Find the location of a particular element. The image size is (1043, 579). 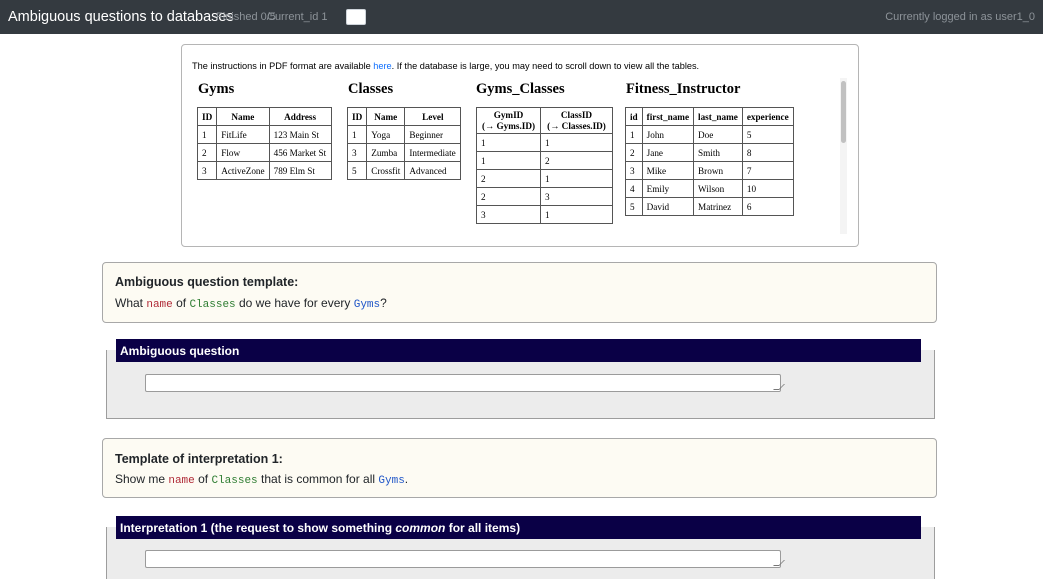

column-header: GymID (→ Gyms.ID) is located at coordinates (508, 120).